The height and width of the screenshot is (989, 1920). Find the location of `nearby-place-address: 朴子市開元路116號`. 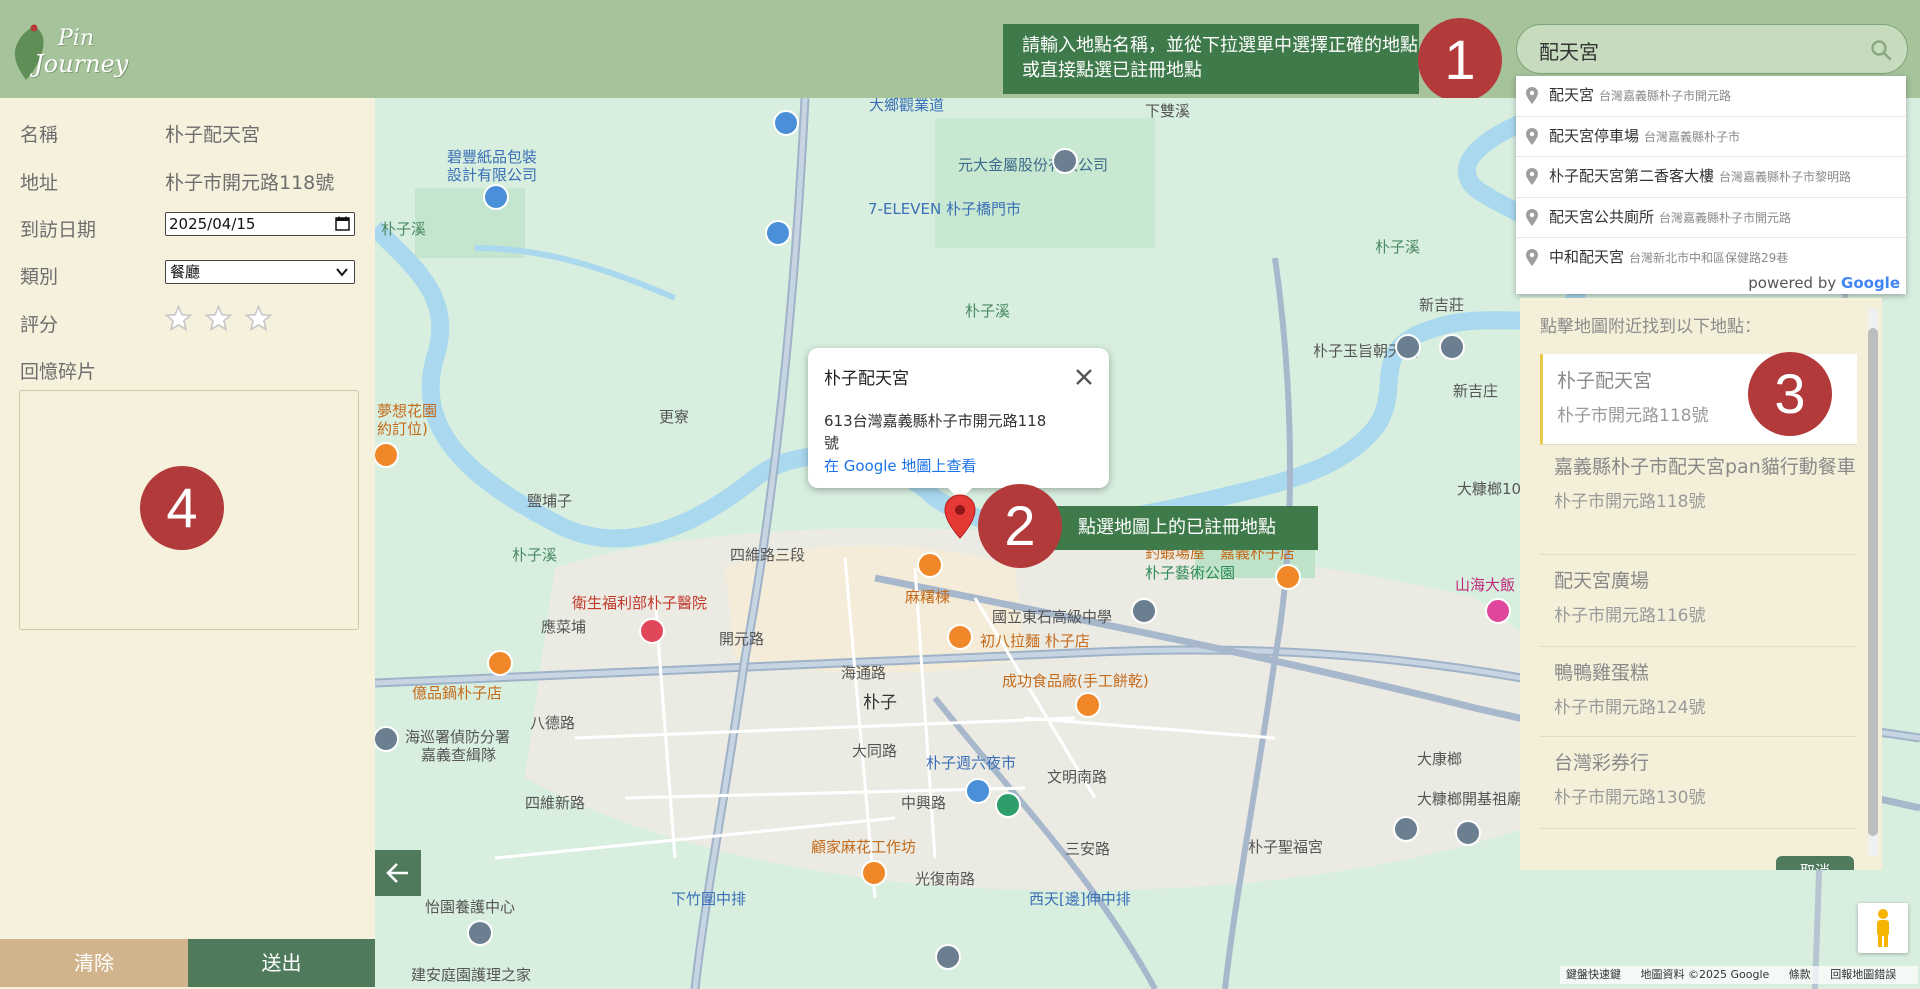

nearby-place-address: 朴子市開元路116號 is located at coordinates (1630, 616).